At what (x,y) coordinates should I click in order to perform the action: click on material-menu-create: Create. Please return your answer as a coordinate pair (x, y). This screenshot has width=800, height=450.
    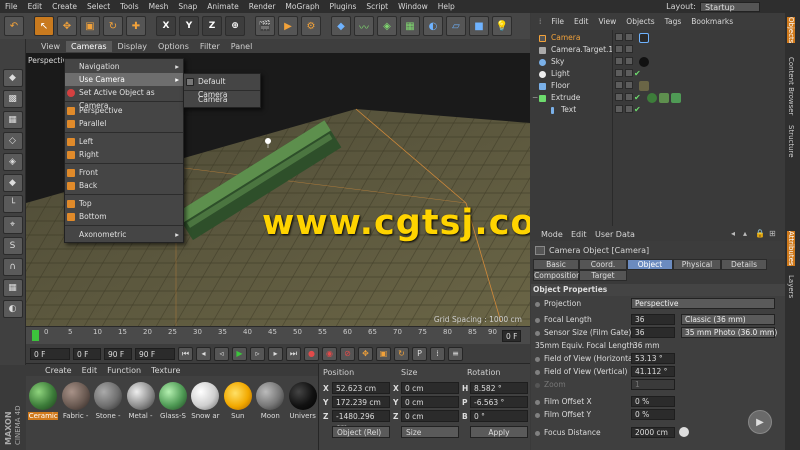
    Looking at the image, I should click on (58, 370).